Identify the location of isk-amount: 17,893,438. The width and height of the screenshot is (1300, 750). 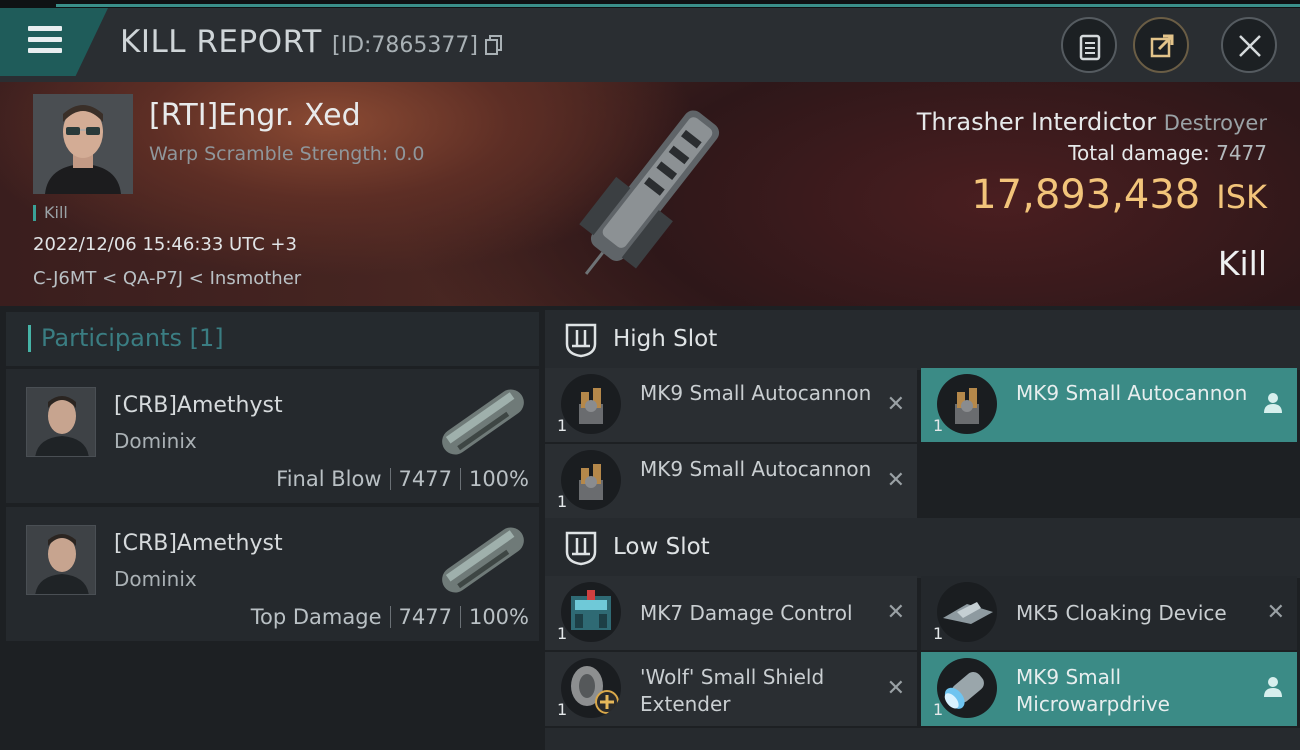
(1086, 195).